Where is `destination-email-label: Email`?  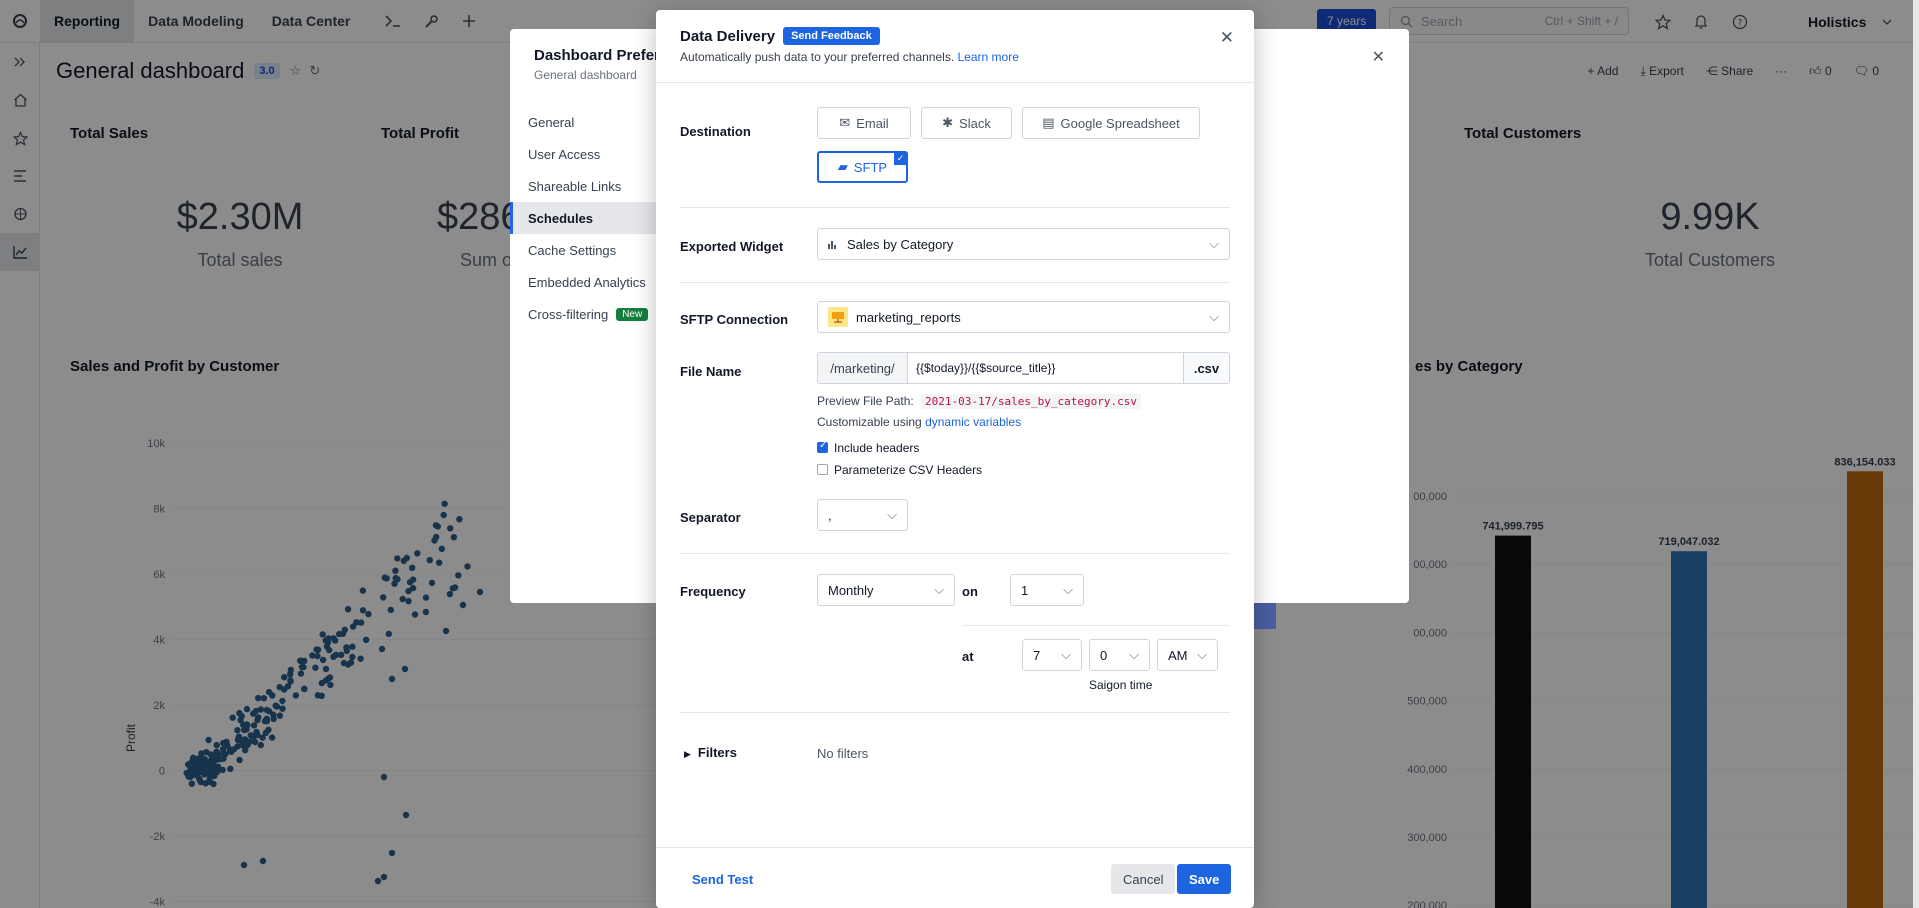 destination-email-label: Email is located at coordinates (872, 123).